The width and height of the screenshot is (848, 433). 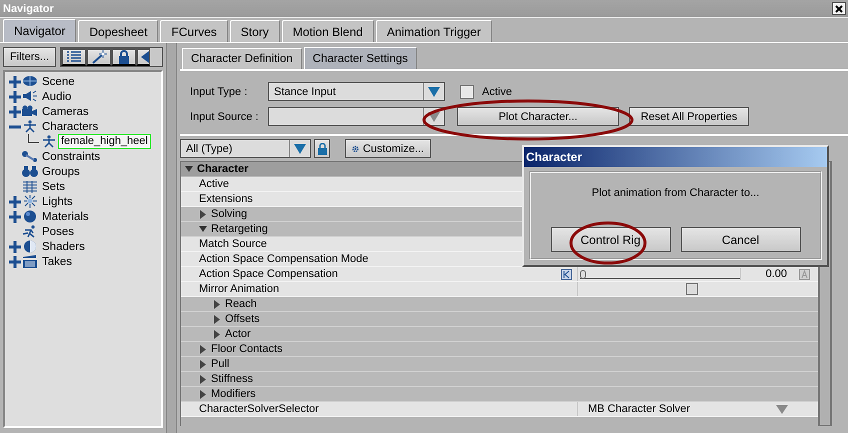 I want to click on tree-item: Scene, so click(x=58, y=81).